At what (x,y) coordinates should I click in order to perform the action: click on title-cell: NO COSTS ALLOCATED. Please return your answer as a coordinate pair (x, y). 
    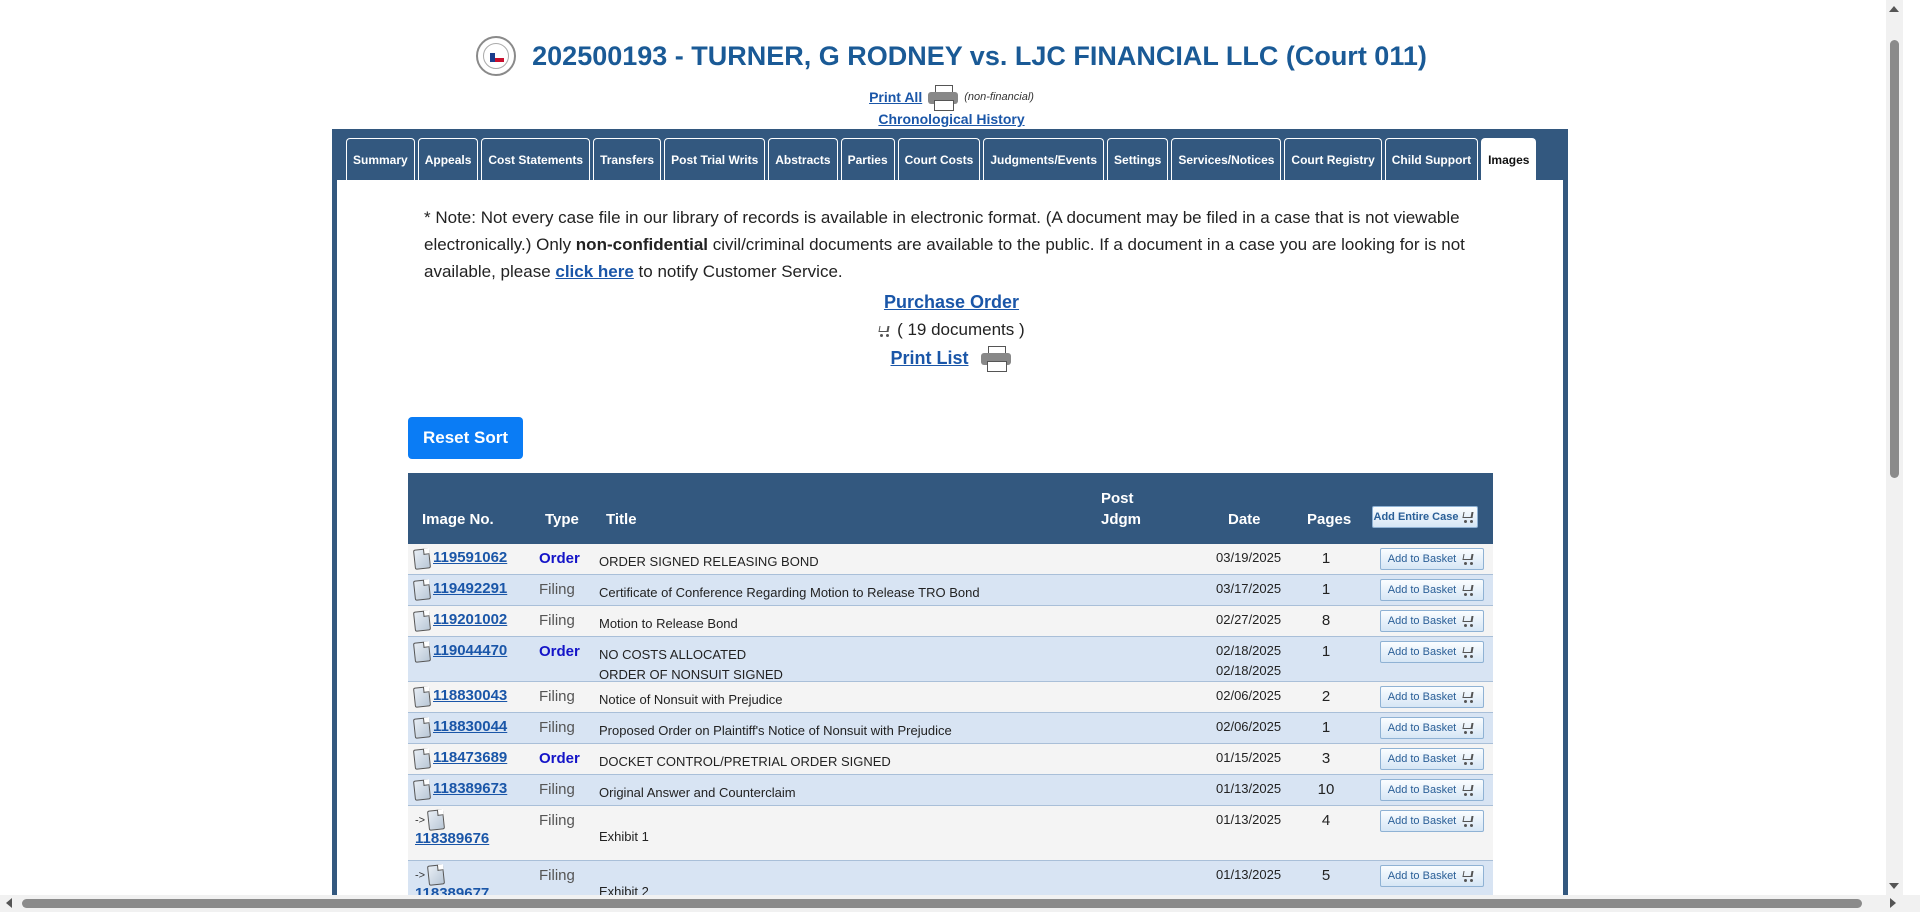
    Looking at the image, I should click on (673, 654).